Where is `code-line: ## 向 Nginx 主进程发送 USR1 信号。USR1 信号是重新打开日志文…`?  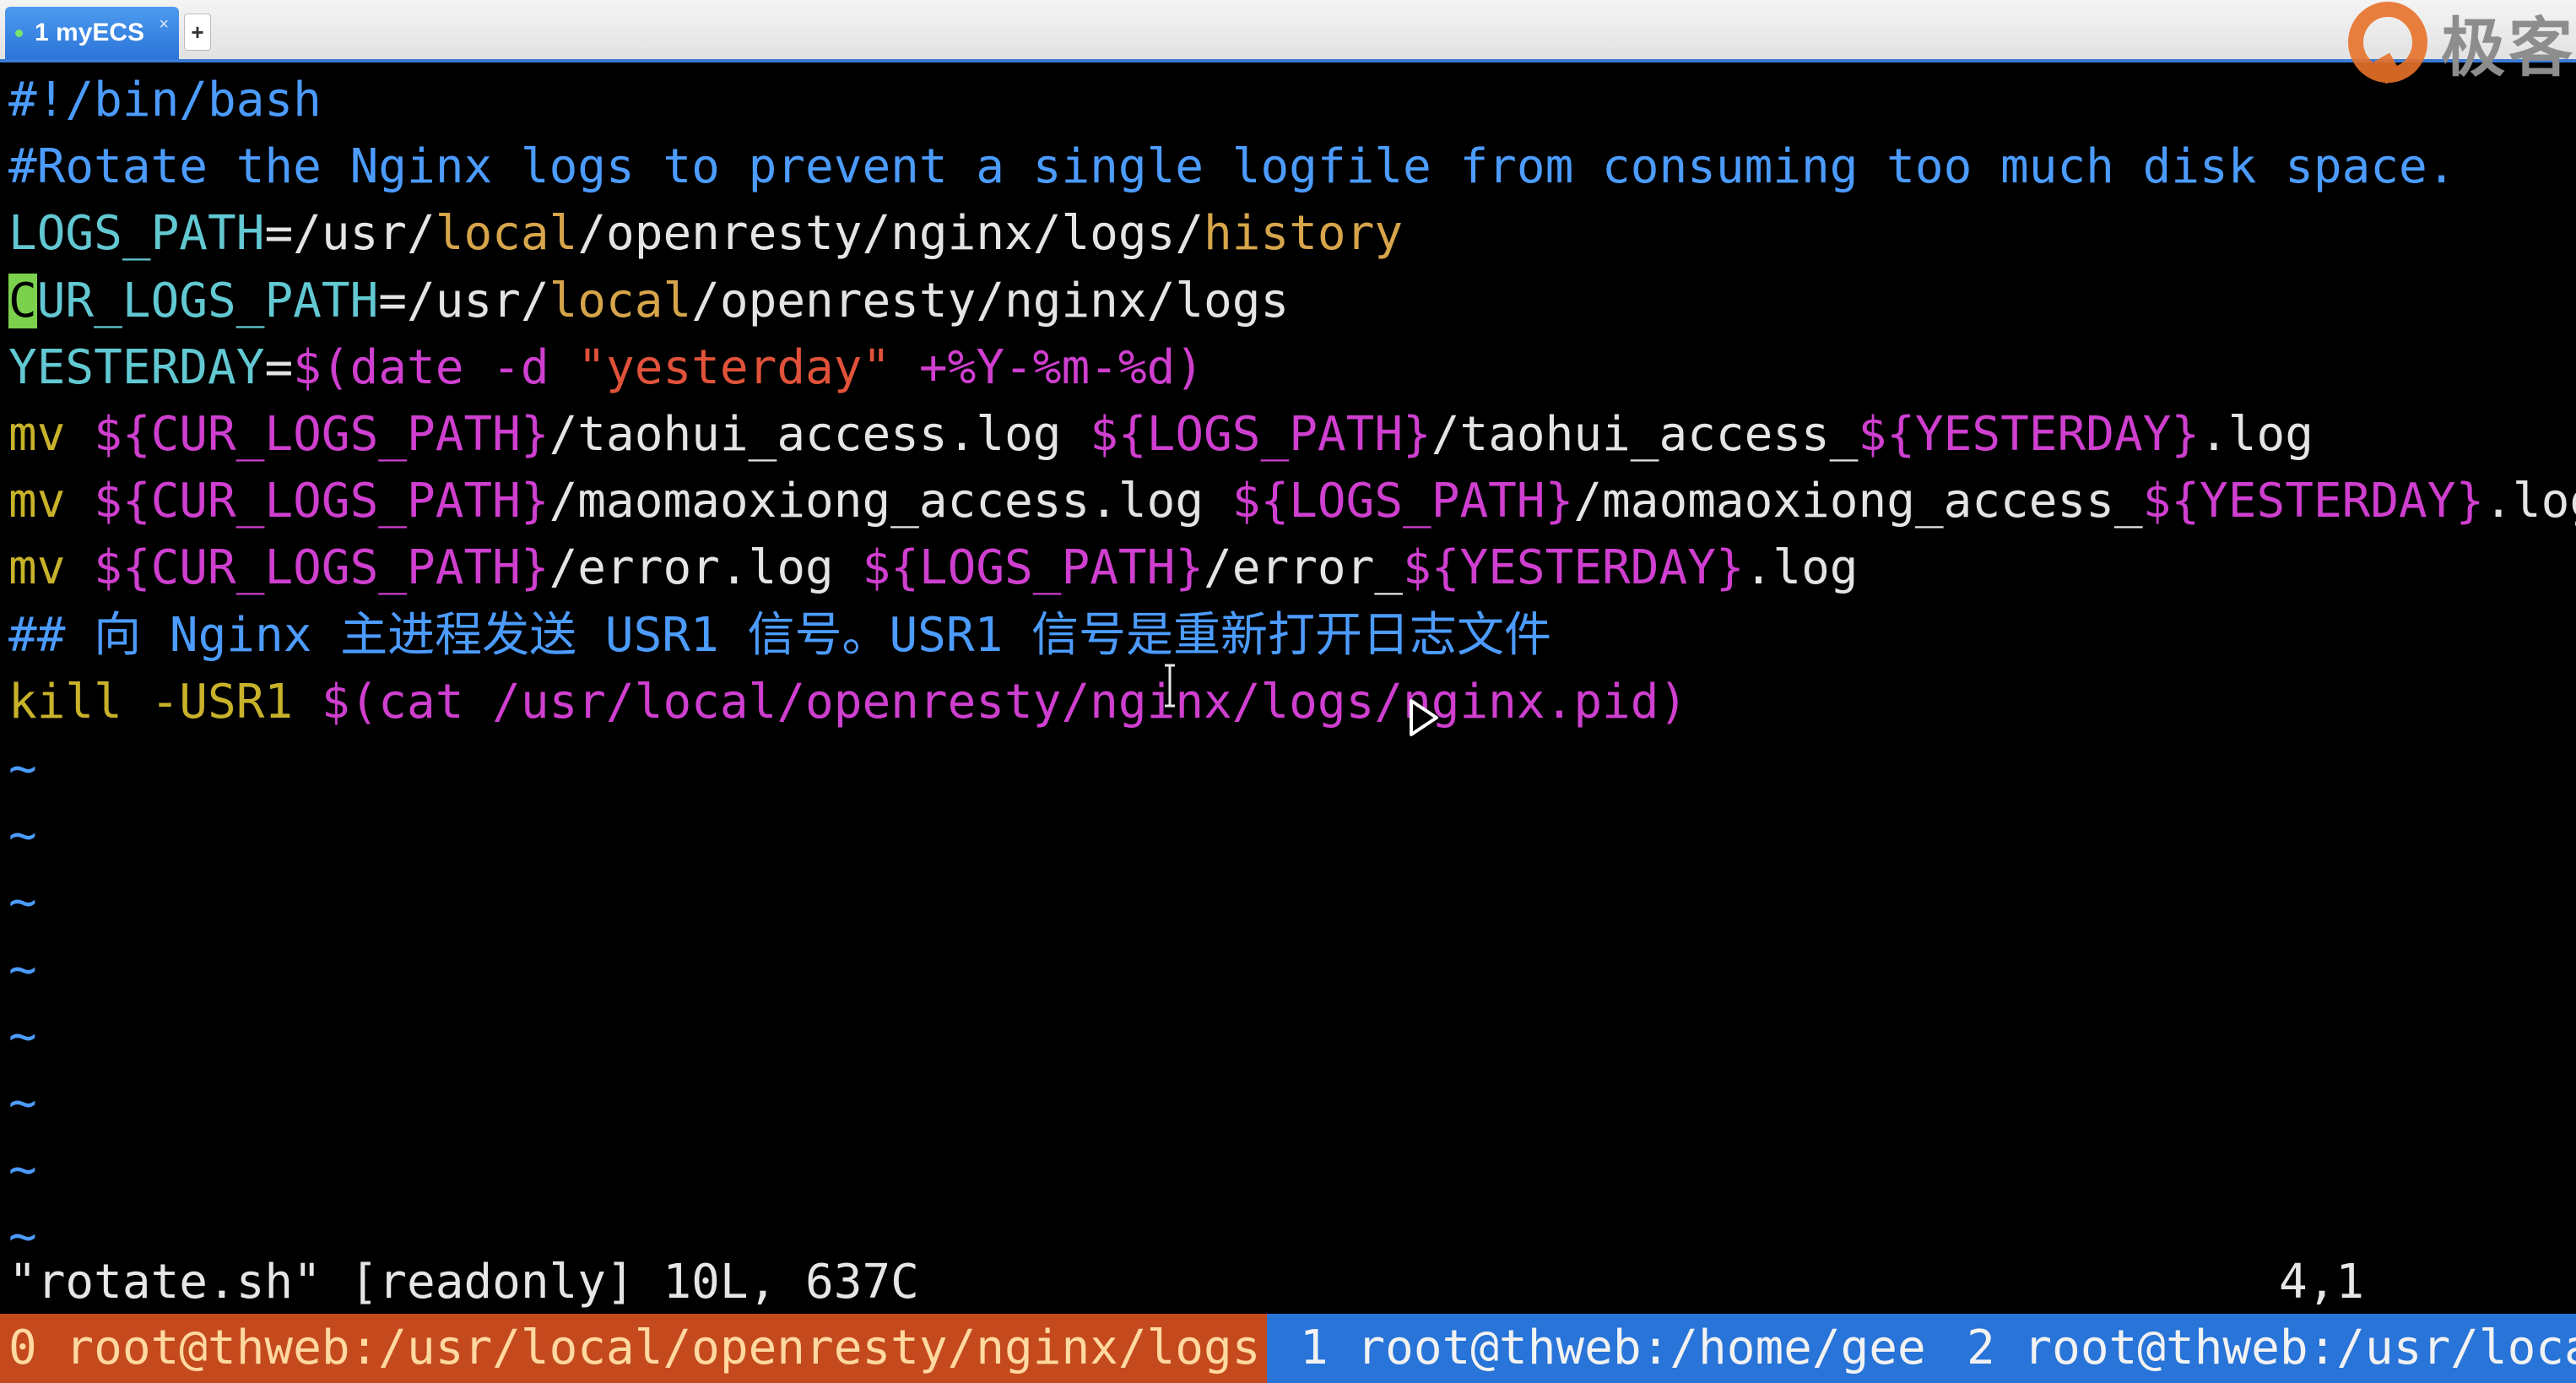
code-line: ## 向 Nginx 主进程发送 USR1 信号。USR1 信号是重新打开日志文… is located at coordinates (779, 635).